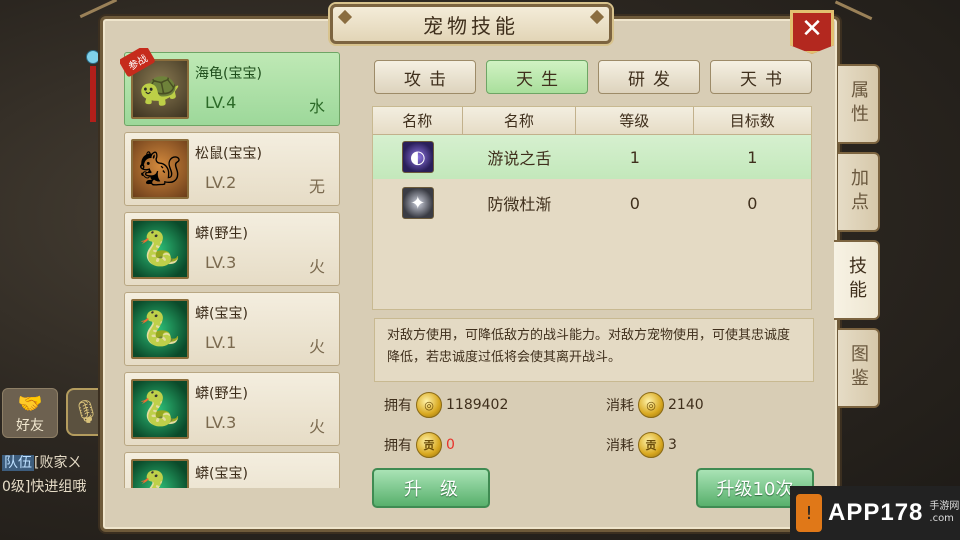  Describe the element at coordinates (221, 102) in the screenshot. I see `pet-level: LV.4` at that location.